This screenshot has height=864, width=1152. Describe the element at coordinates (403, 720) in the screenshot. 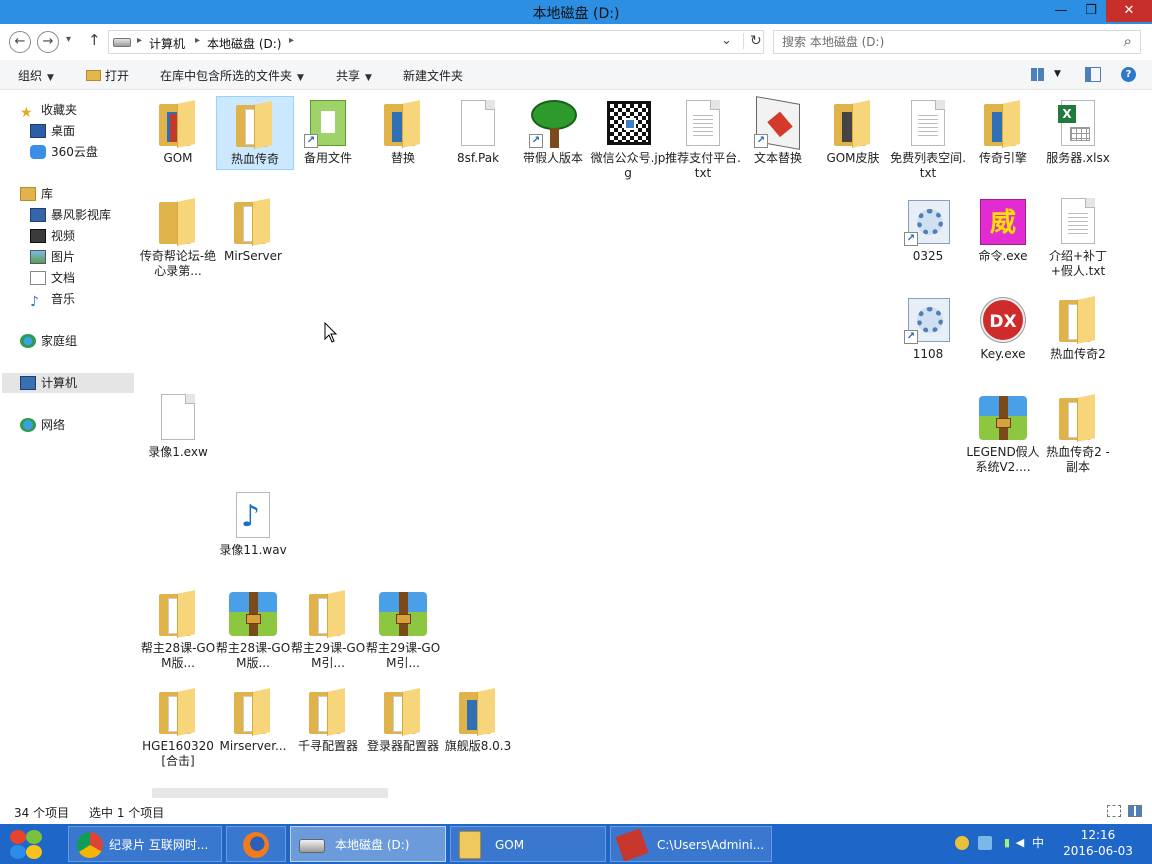

I see `list-item: 登录器配置器` at that location.